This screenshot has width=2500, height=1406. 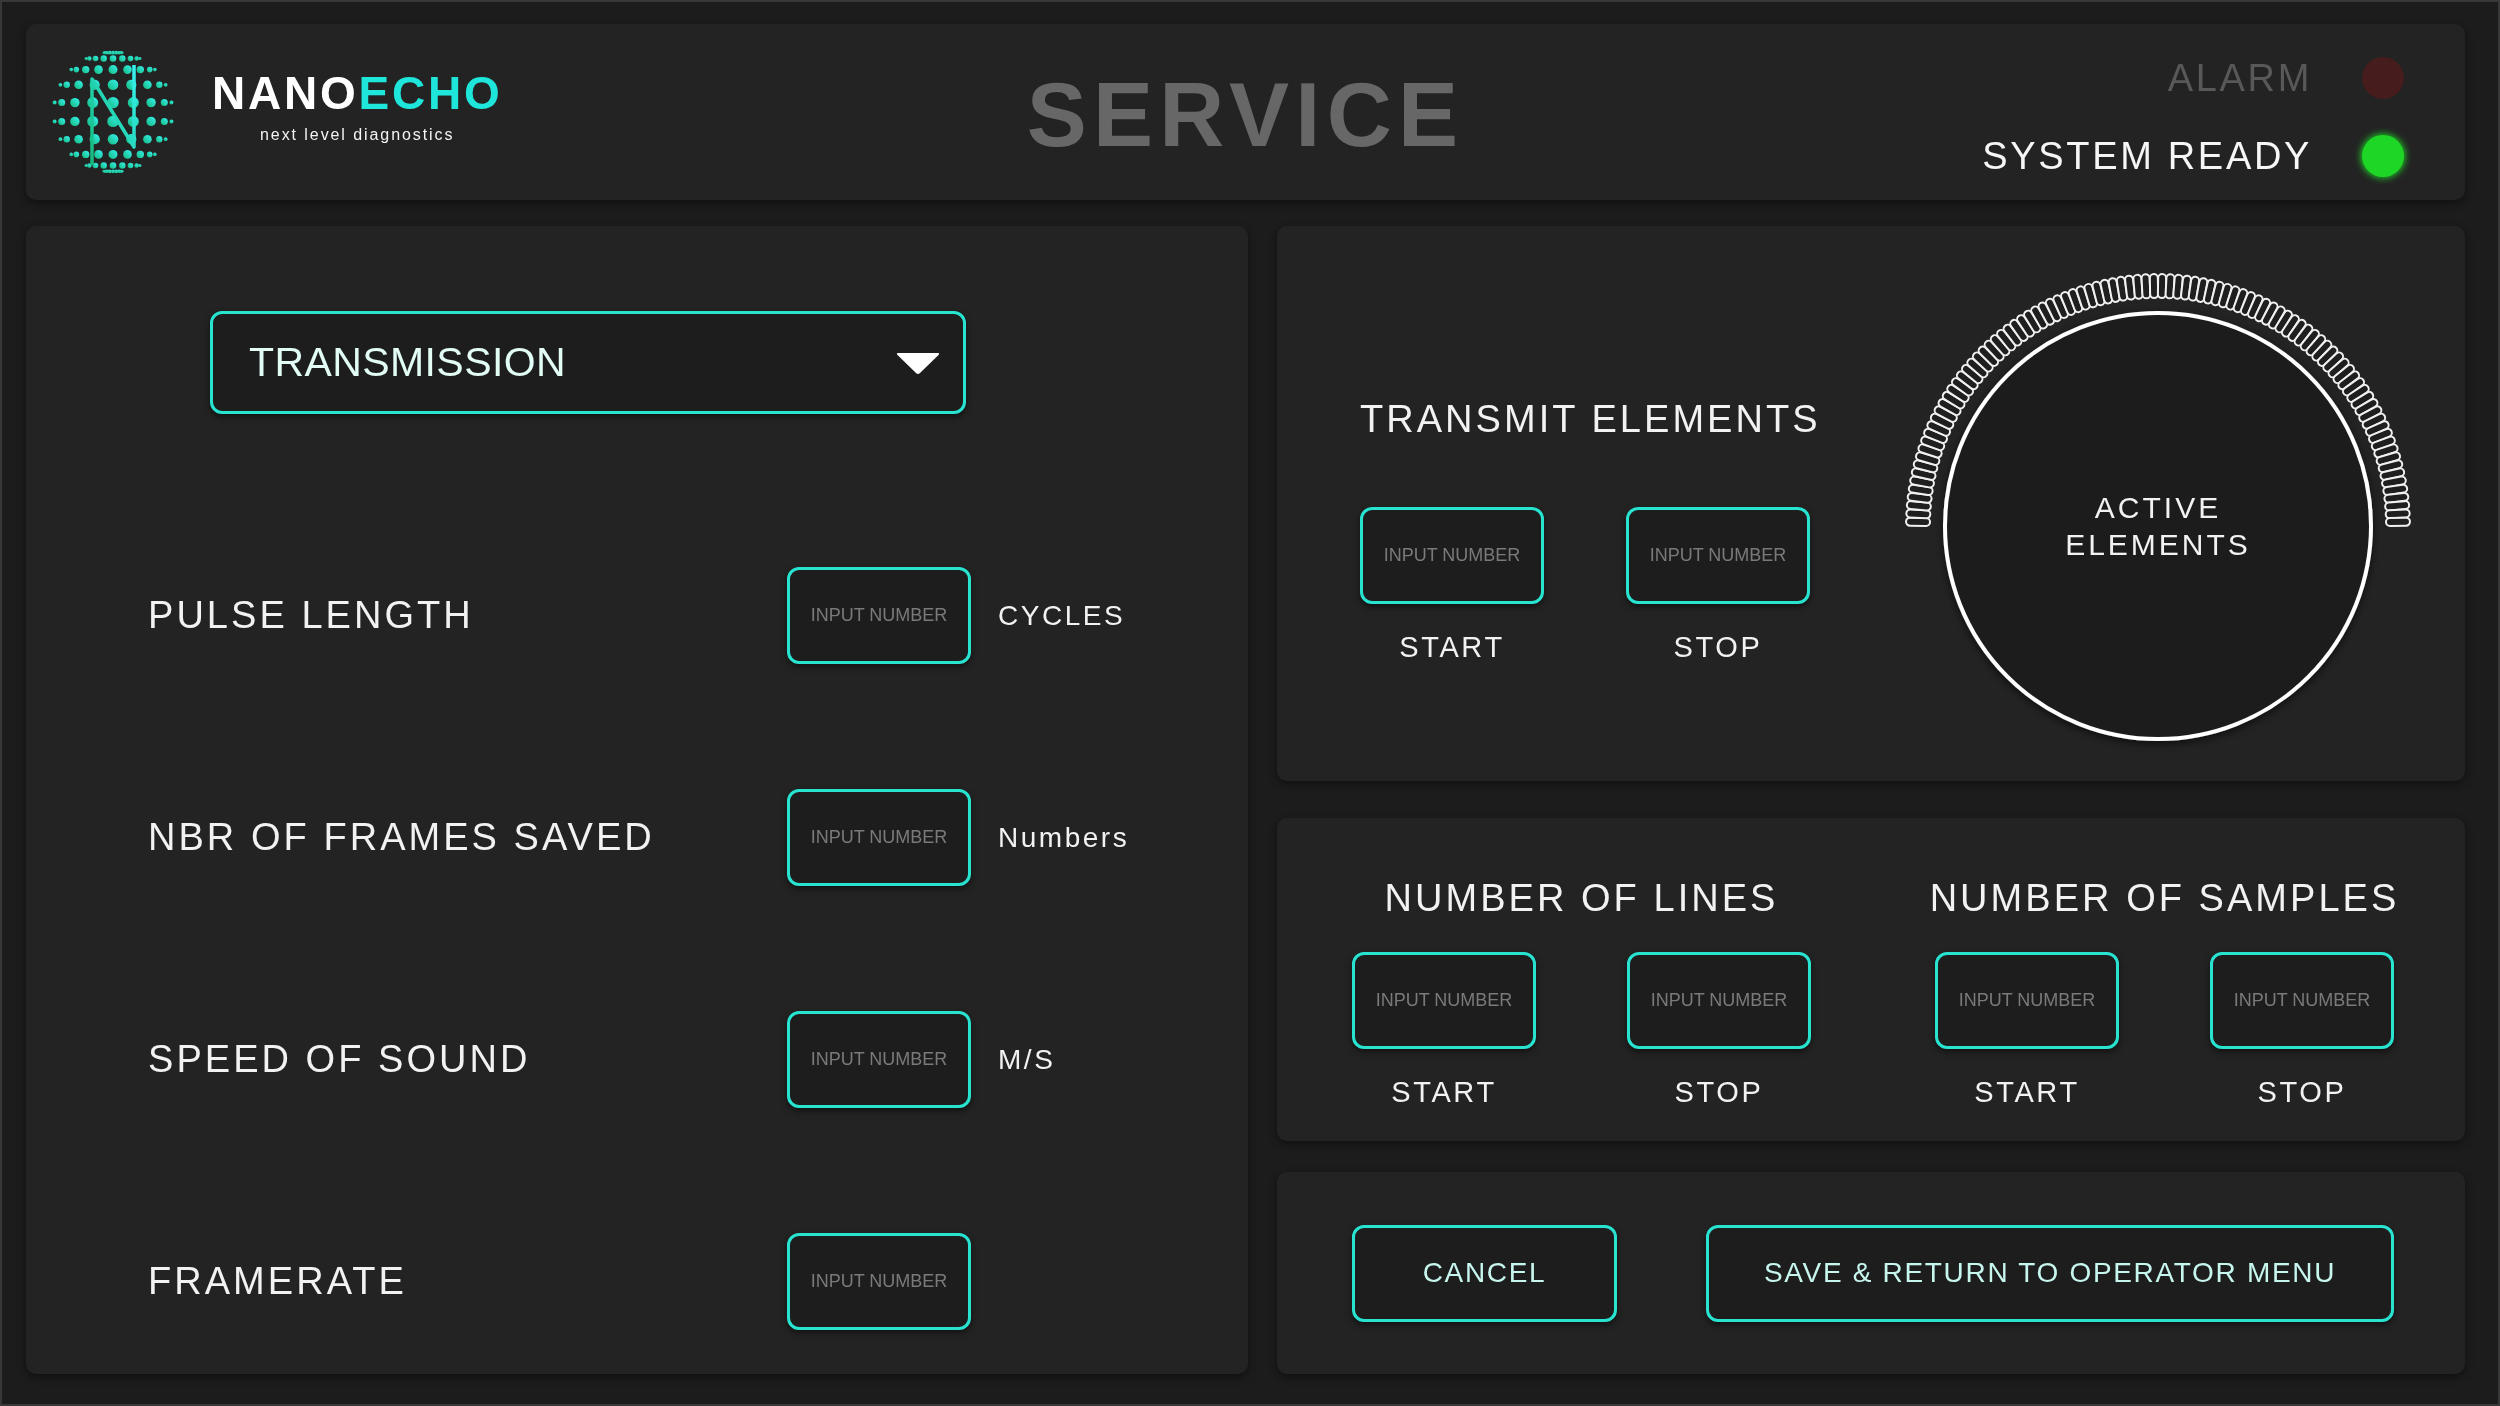 What do you see at coordinates (2050, 1273) in the screenshot?
I see `save-button: SAVE & RETURN TO OPERATOR MENU` at bounding box center [2050, 1273].